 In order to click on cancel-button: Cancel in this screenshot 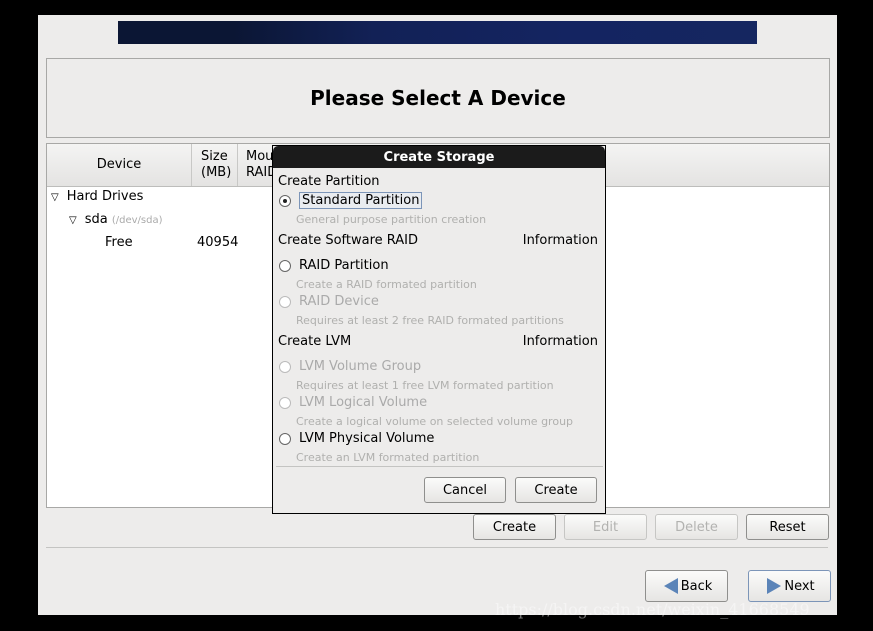, I will do `click(465, 490)`.